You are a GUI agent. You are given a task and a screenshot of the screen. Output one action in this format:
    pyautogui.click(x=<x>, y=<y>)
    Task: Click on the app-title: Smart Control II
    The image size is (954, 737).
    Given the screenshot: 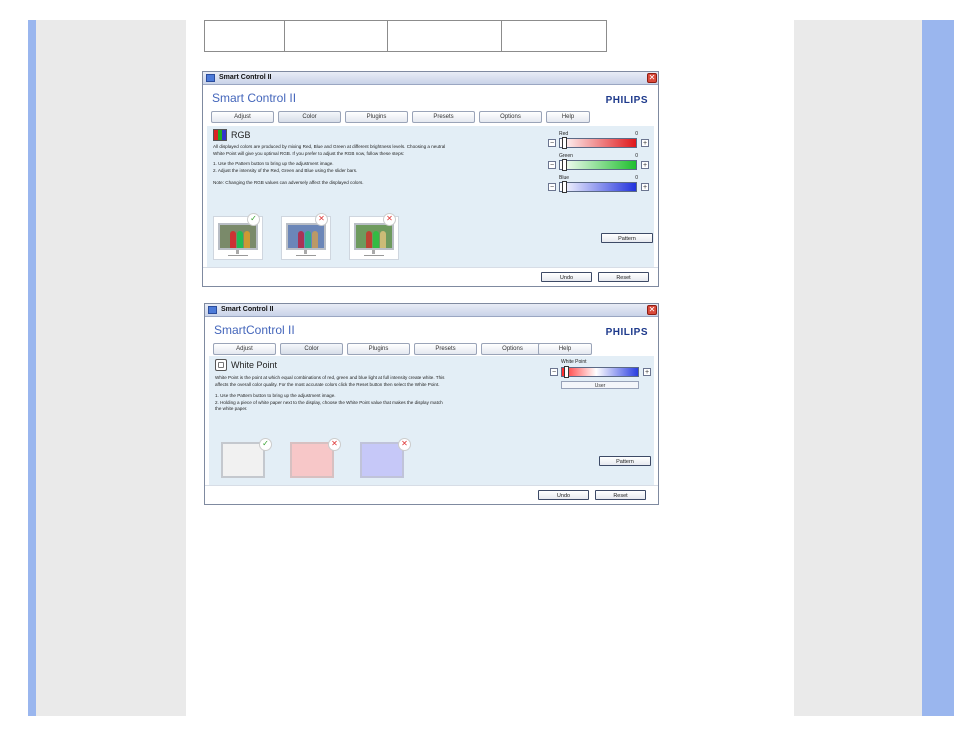 What is the action you would take?
    pyautogui.click(x=254, y=98)
    